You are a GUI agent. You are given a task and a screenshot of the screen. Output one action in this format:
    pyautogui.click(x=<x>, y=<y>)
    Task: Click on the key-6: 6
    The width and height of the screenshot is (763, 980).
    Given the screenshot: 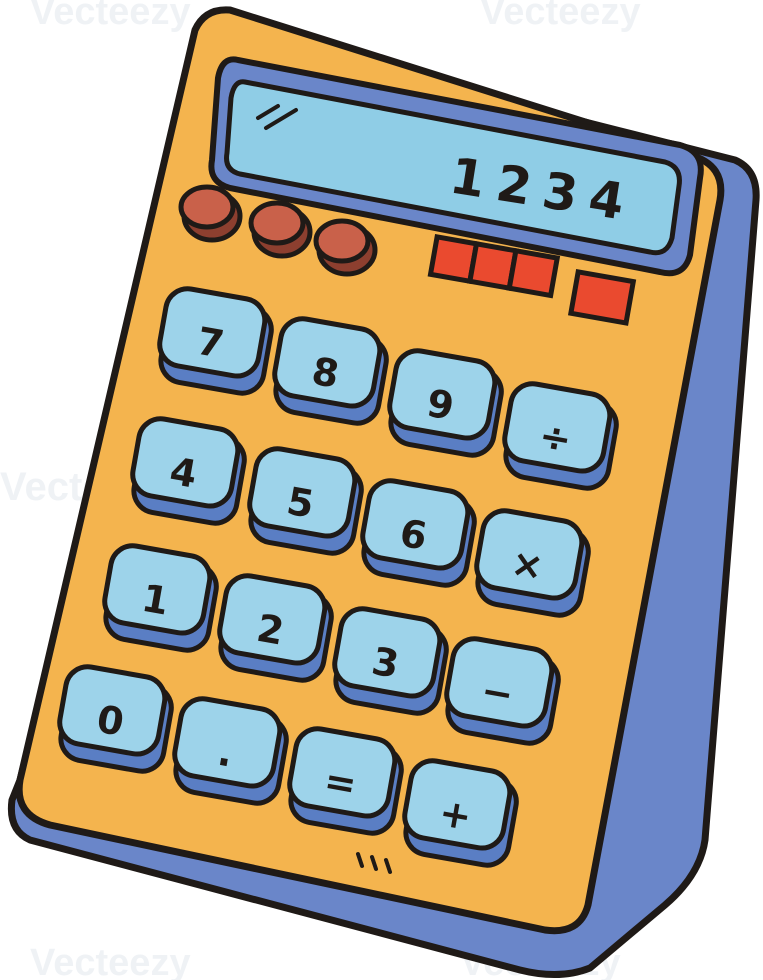 What is the action you would take?
    pyautogui.click(x=417, y=532)
    